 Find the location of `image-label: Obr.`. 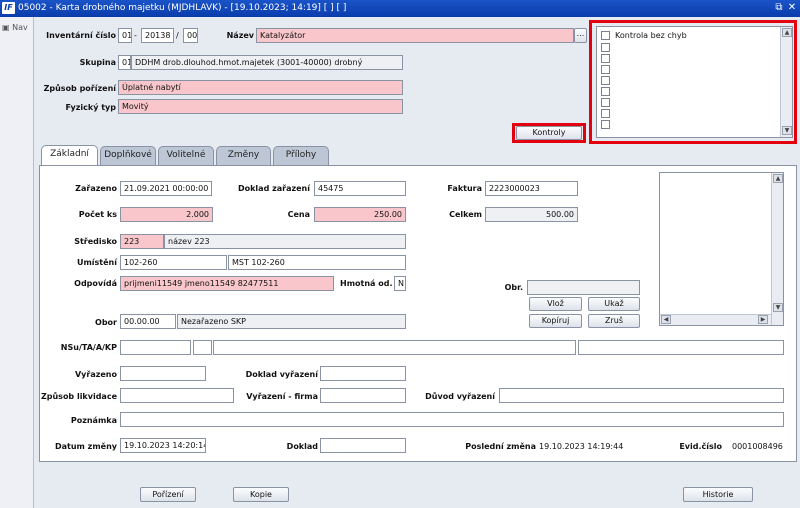

image-label: Obr. is located at coordinates (513, 287).